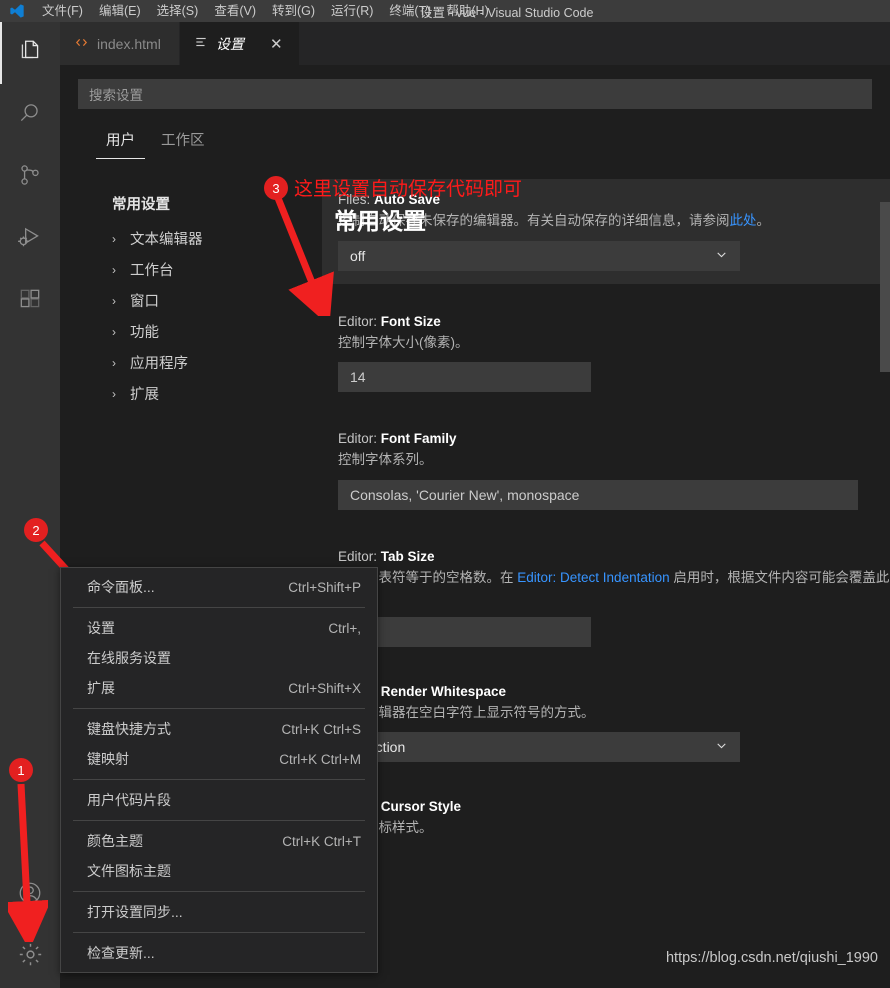  I want to click on menu-file: 文件(F), so click(62, 11).